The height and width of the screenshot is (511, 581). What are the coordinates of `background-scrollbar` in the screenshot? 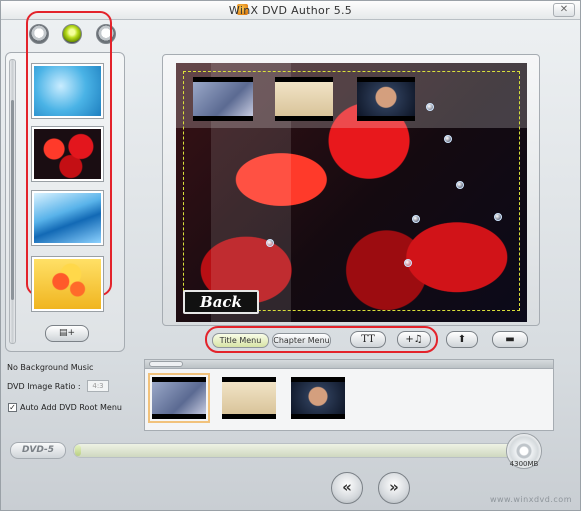 It's located at (12, 201).